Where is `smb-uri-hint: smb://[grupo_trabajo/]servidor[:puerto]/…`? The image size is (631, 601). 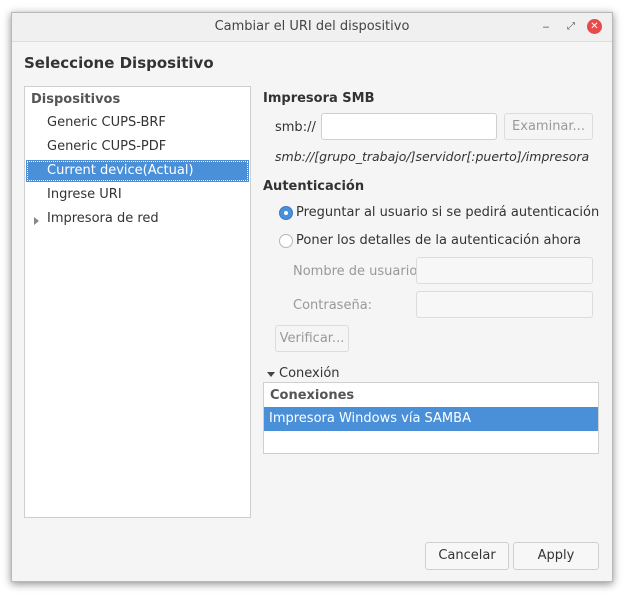
smb-uri-hint: smb://[grupo_trabajo/]servidor[:puerto]/… is located at coordinates (432, 156).